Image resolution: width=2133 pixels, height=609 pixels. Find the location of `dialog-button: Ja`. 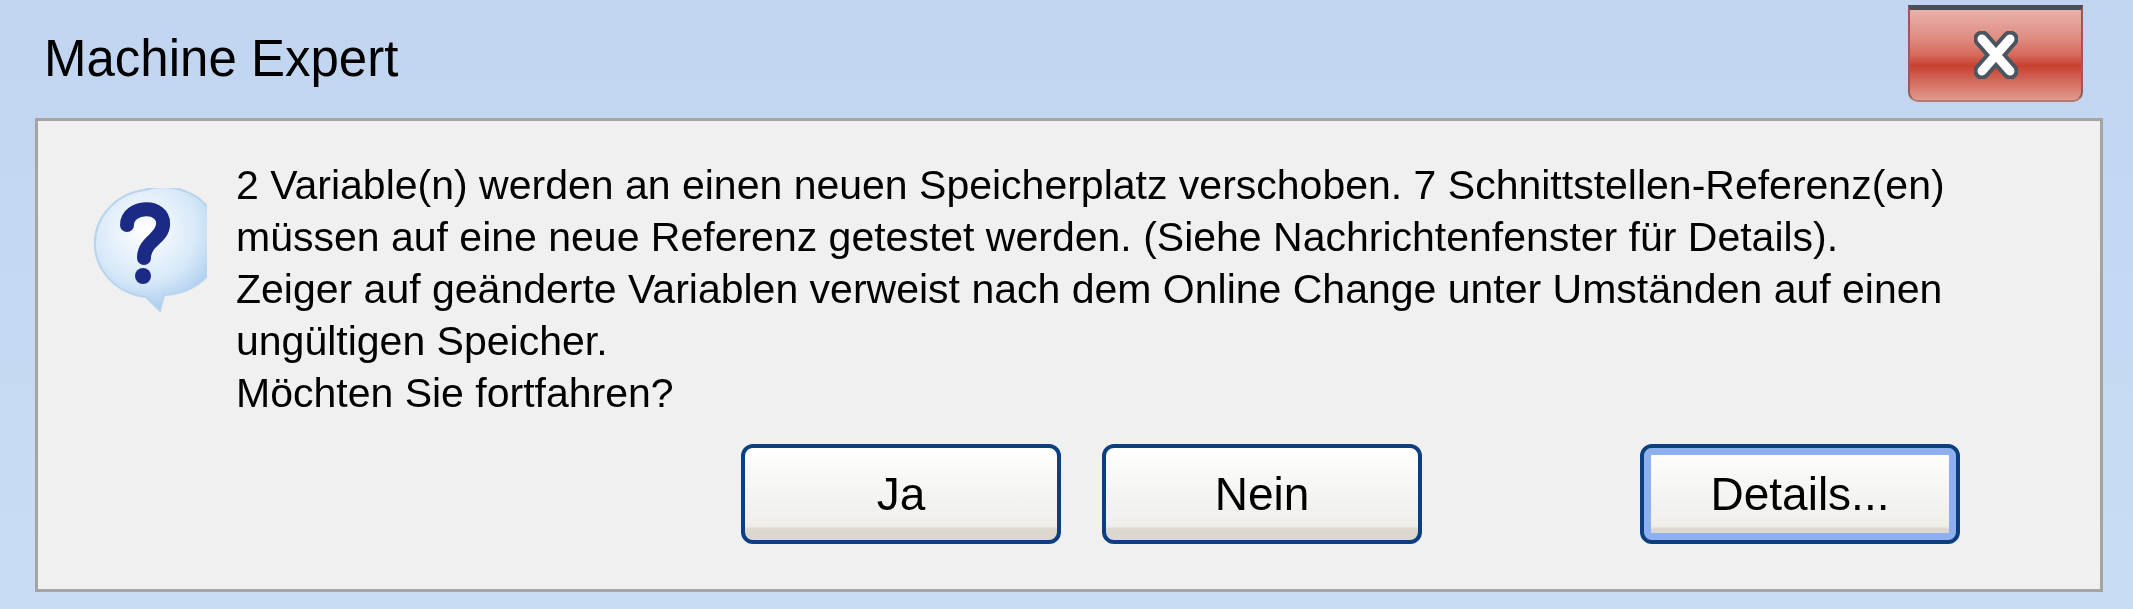

dialog-button: Ja is located at coordinates (901, 494).